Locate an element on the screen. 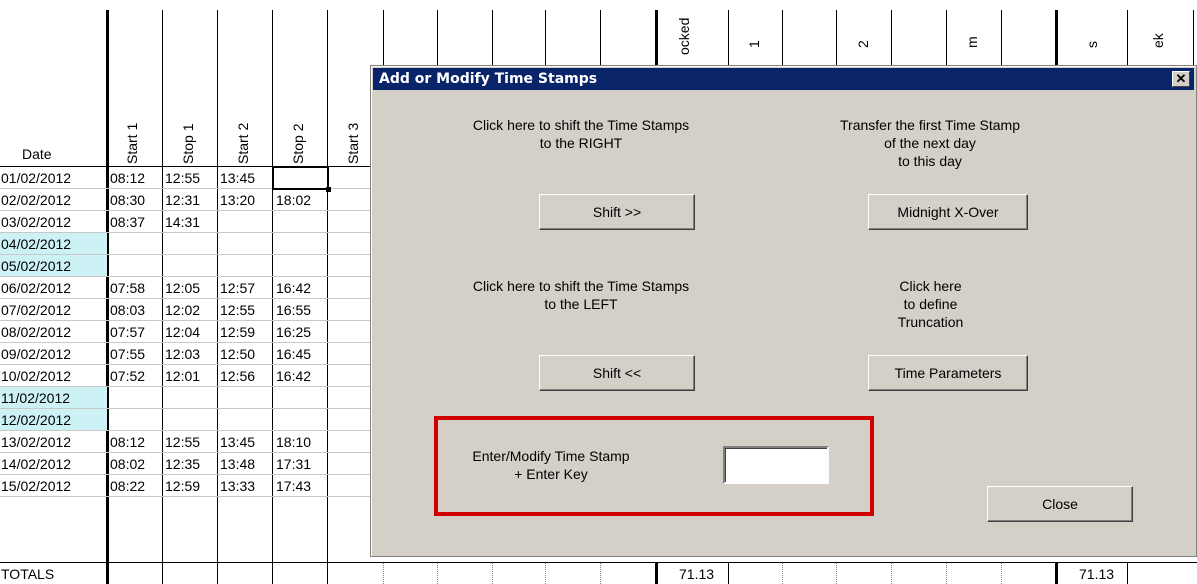 The width and height of the screenshot is (1197, 584). stop2-cell: 17:43 is located at coordinates (293, 486).